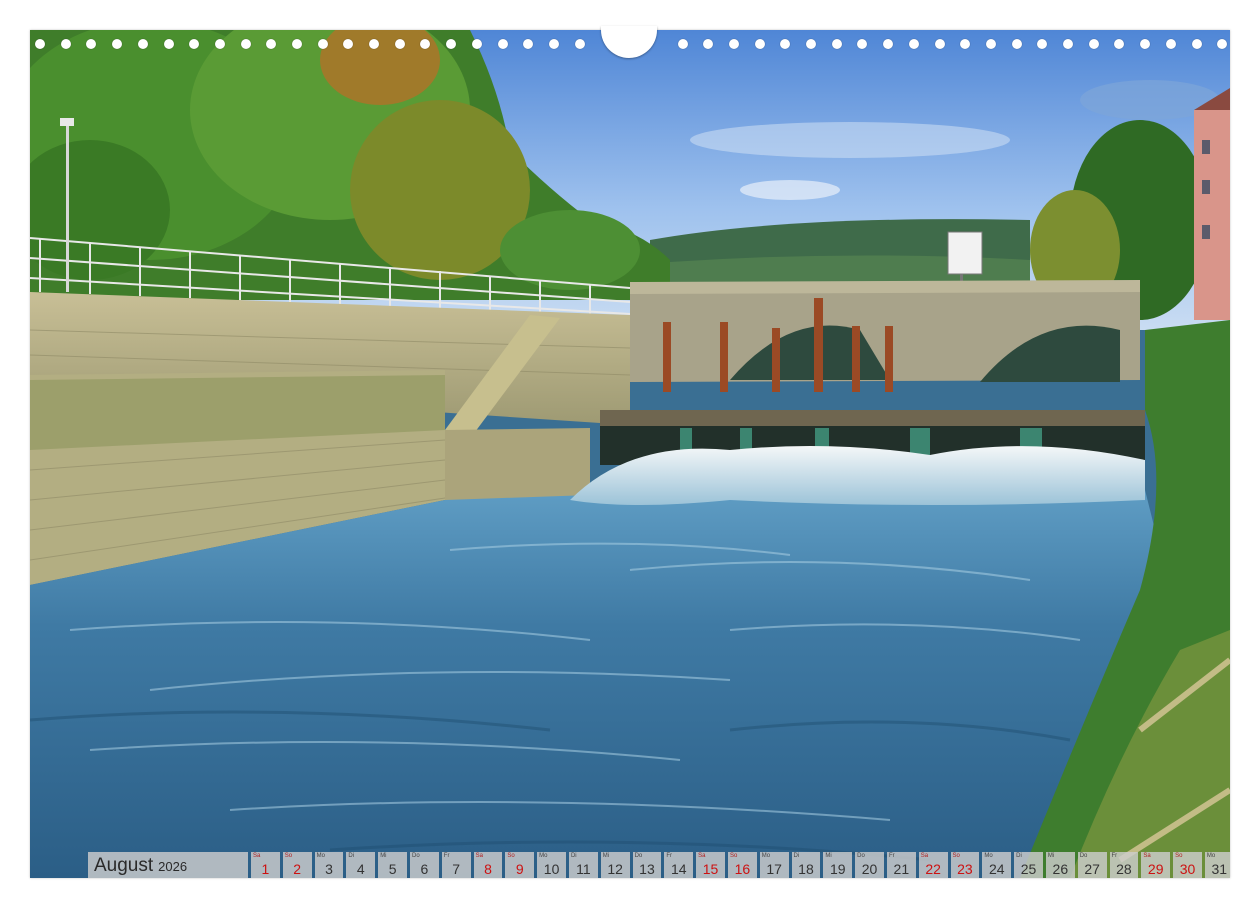  I want to click on day-number: 18, so click(806, 869).